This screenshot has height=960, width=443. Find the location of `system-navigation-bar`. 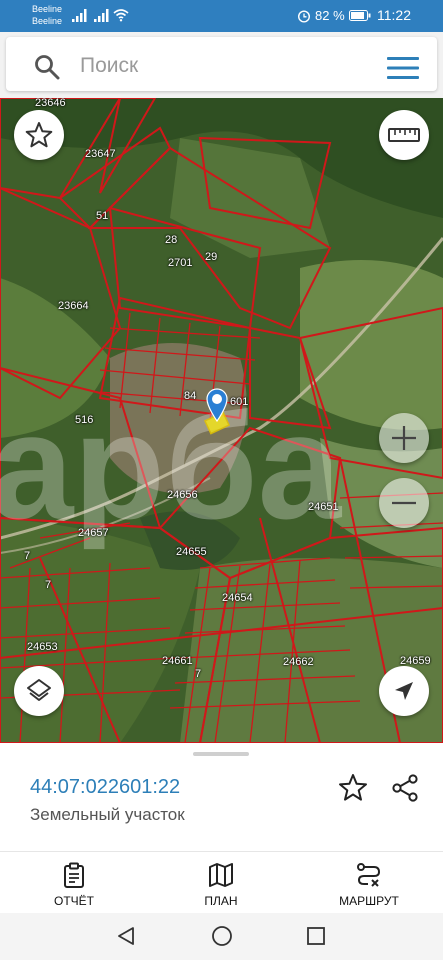

system-navigation-bar is located at coordinates (221, 936).